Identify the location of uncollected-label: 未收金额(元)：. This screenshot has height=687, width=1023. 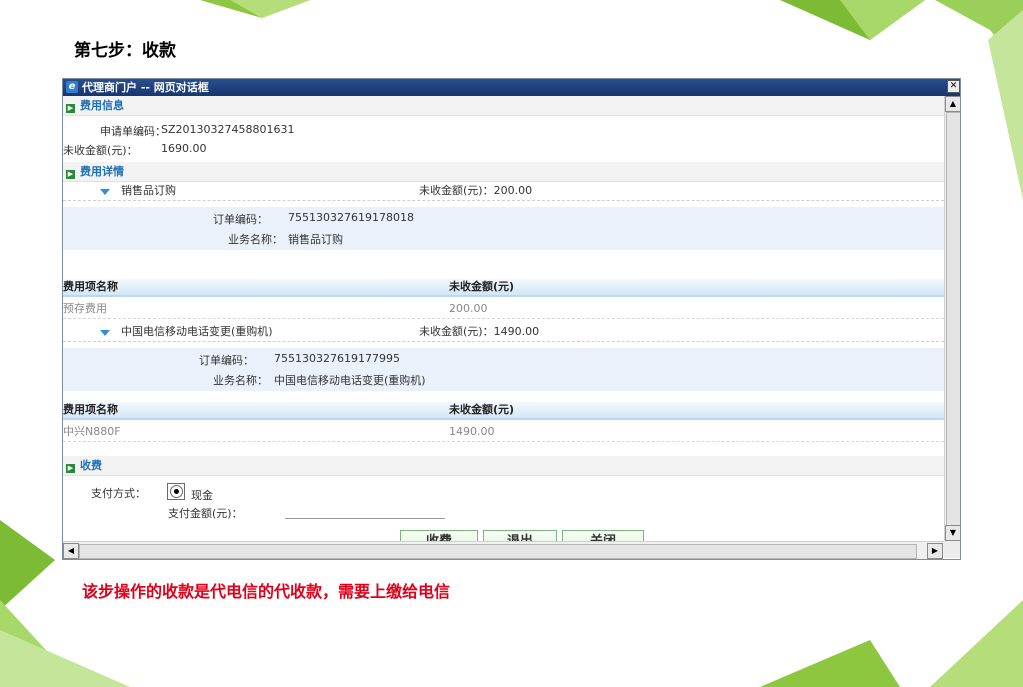
(100, 150).